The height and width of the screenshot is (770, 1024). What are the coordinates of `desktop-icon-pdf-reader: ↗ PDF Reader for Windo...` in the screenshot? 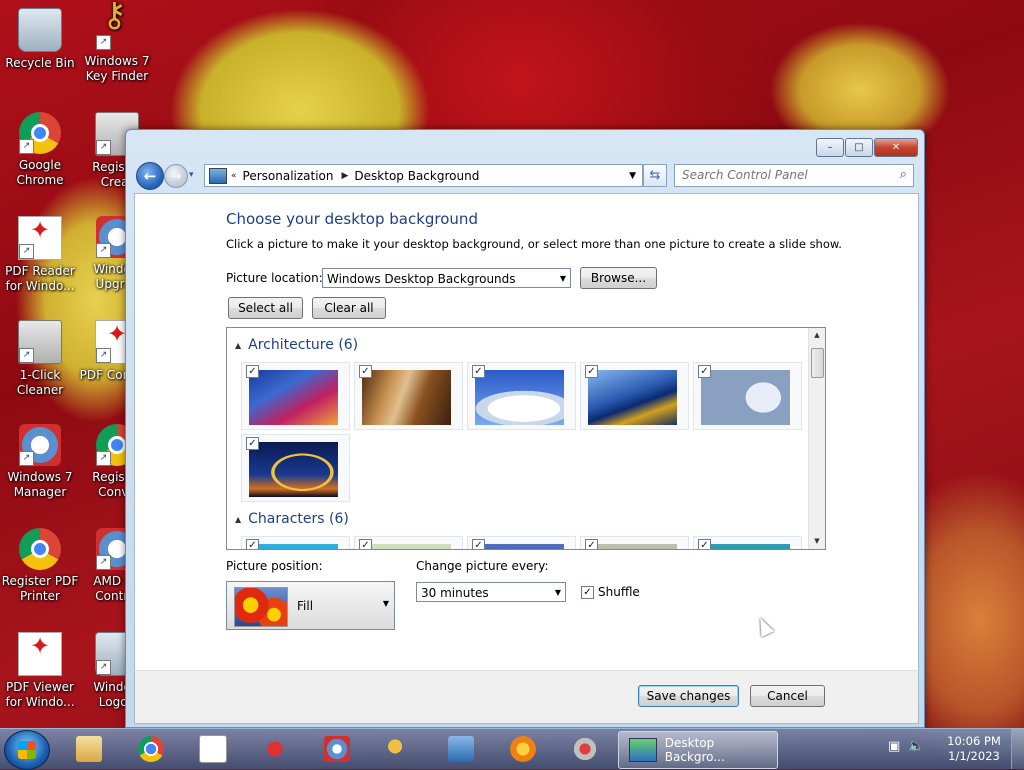 It's located at (40, 255).